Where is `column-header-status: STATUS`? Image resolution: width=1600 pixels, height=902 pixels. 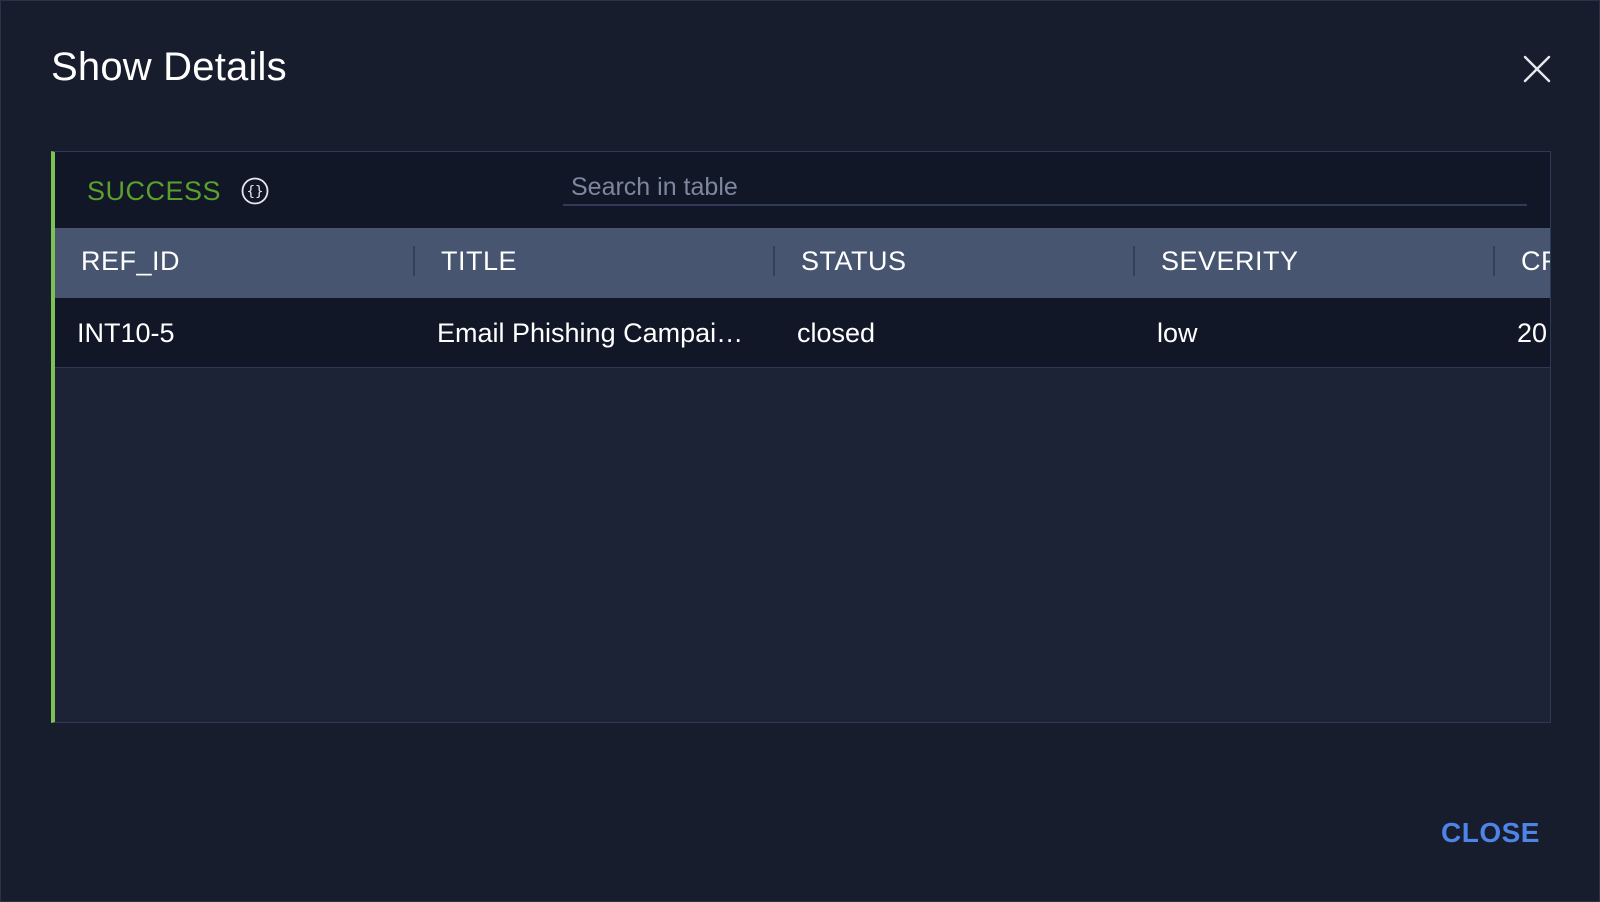
column-header-status: STATUS is located at coordinates (955, 263).